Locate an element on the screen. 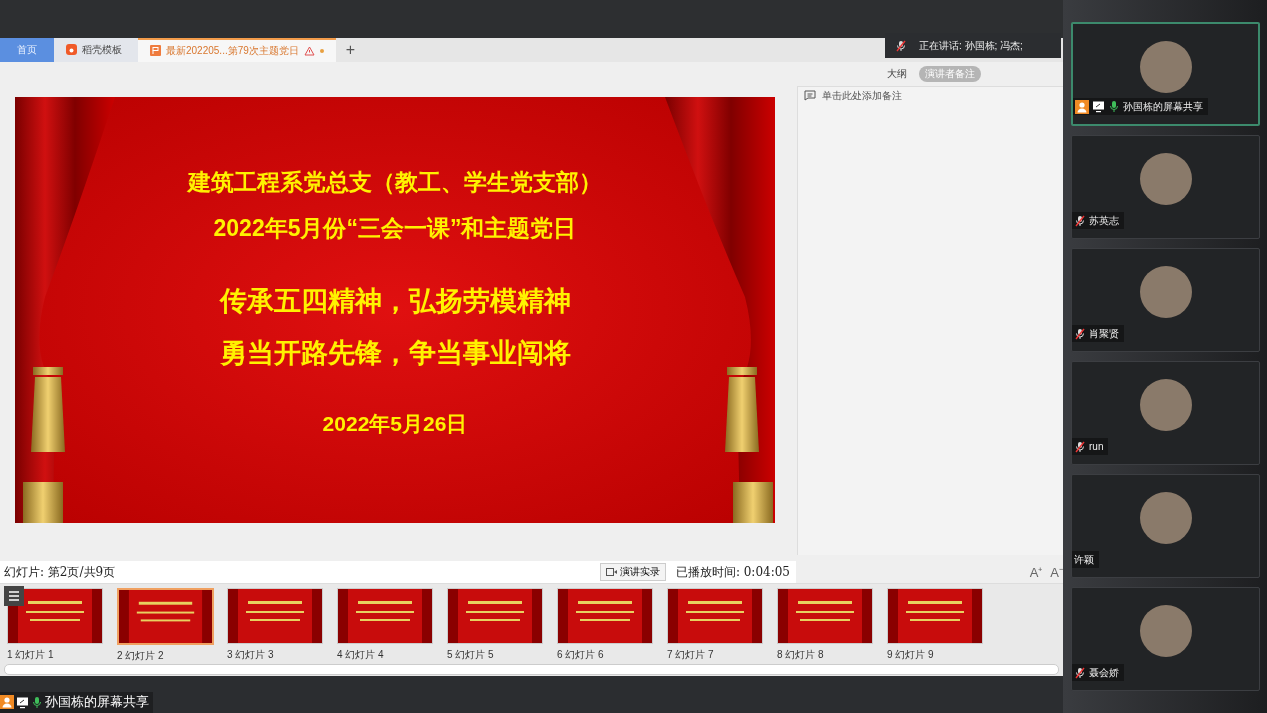 This screenshot has height=713, width=1267. participant-tile: run is located at coordinates (1165, 413).